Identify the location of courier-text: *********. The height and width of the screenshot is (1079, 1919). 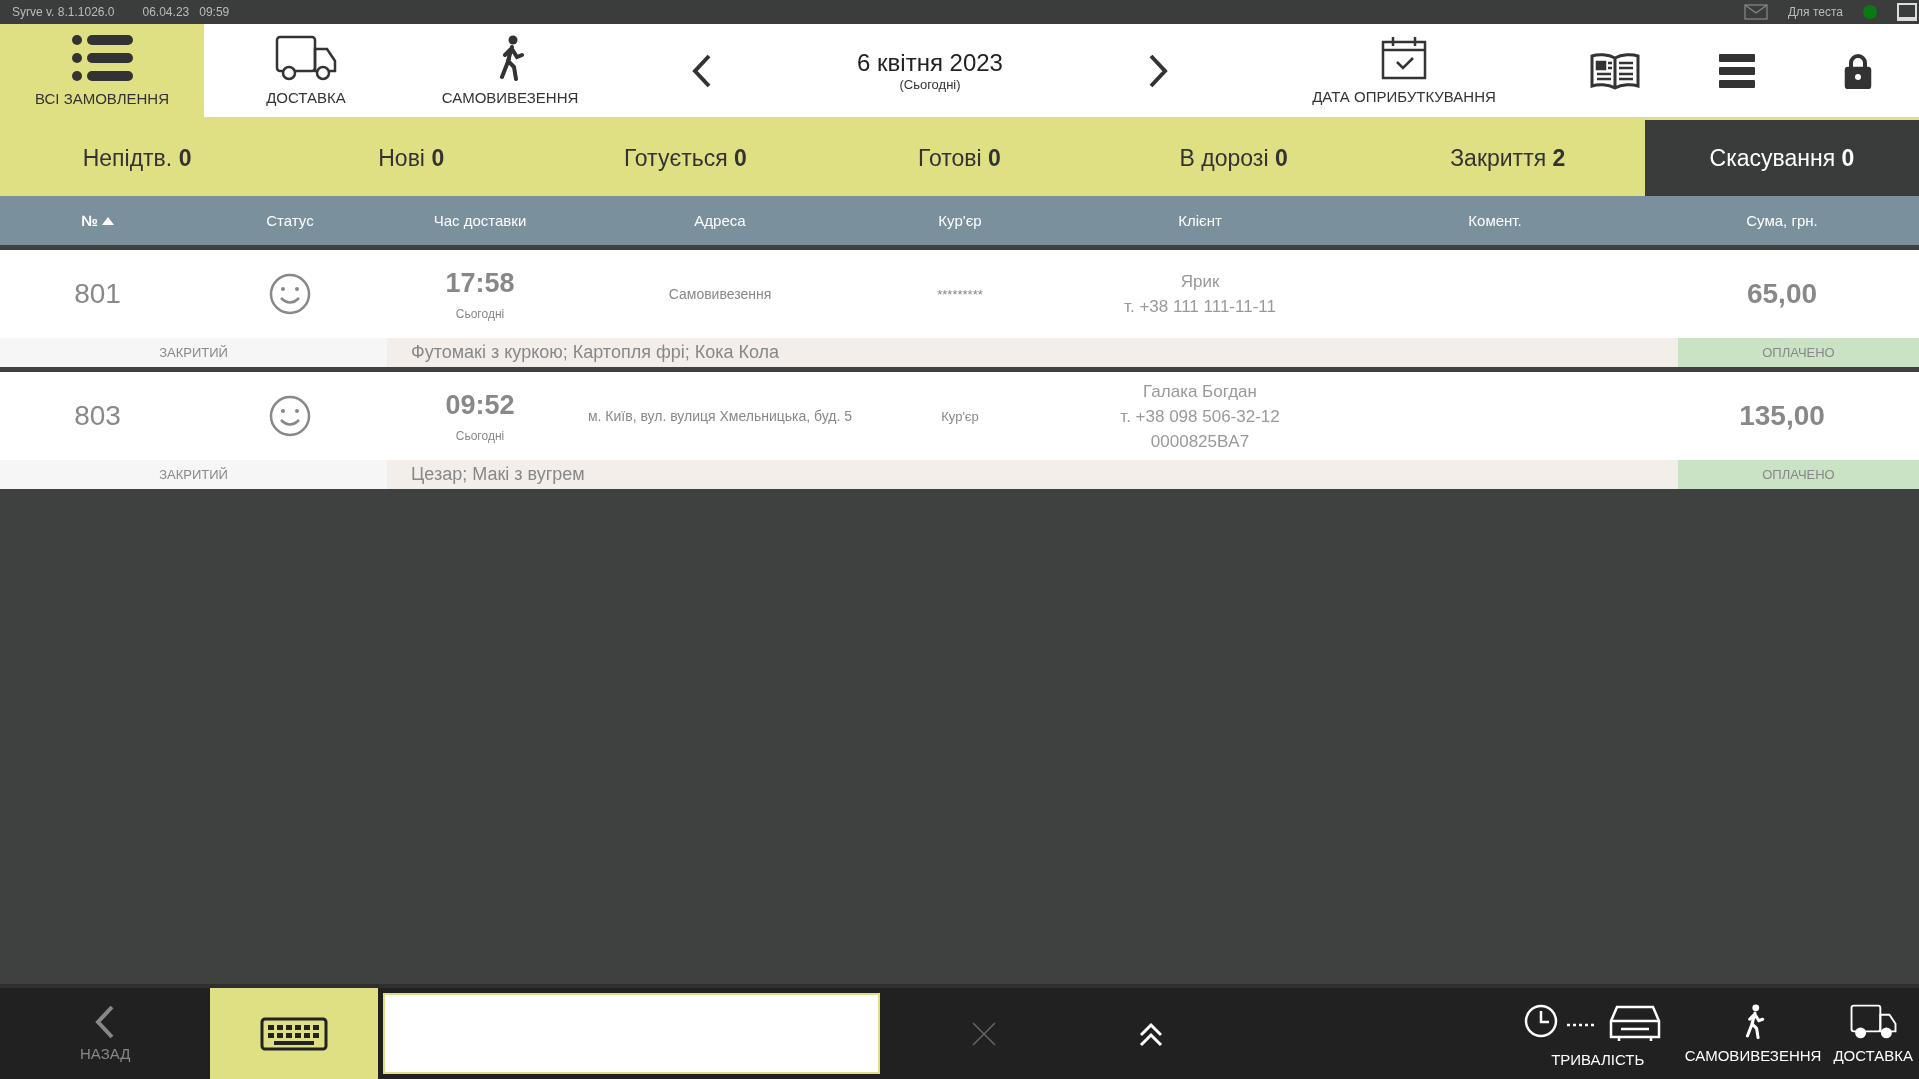
(960, 294).